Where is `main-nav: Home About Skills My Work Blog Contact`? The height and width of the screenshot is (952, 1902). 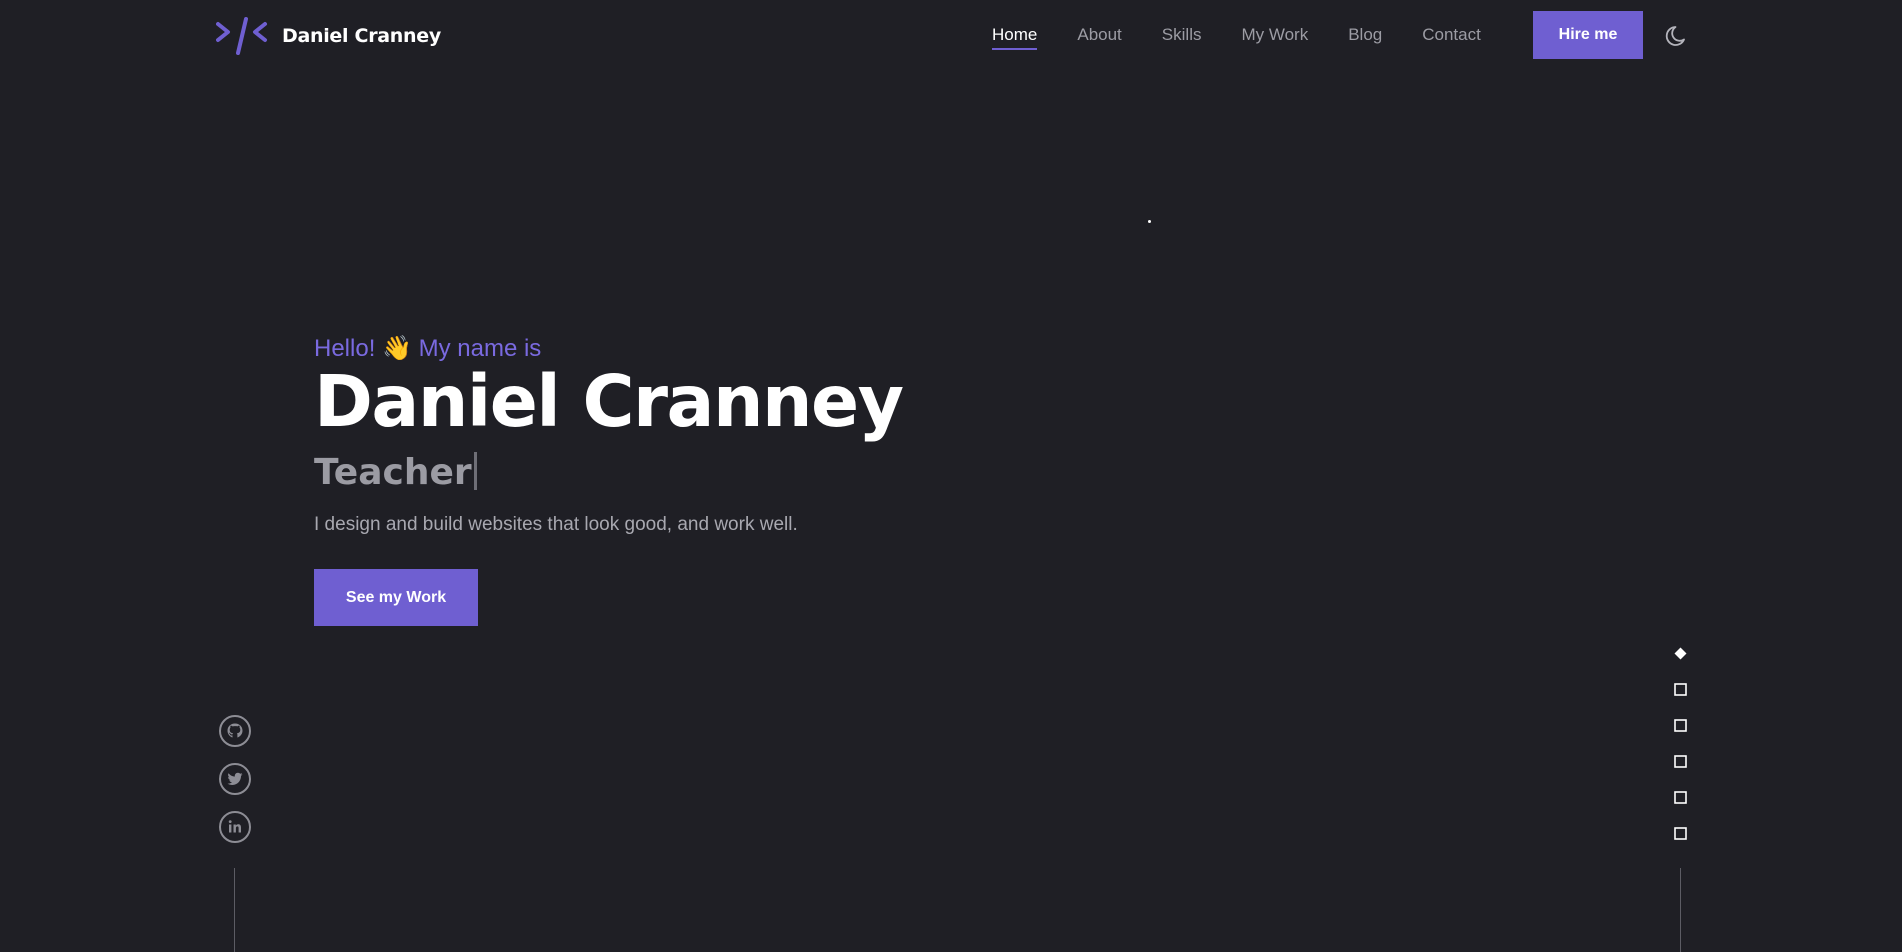
main-nav: Home About Skills My Work Blog Contact is located at coordinates (1256, 35).